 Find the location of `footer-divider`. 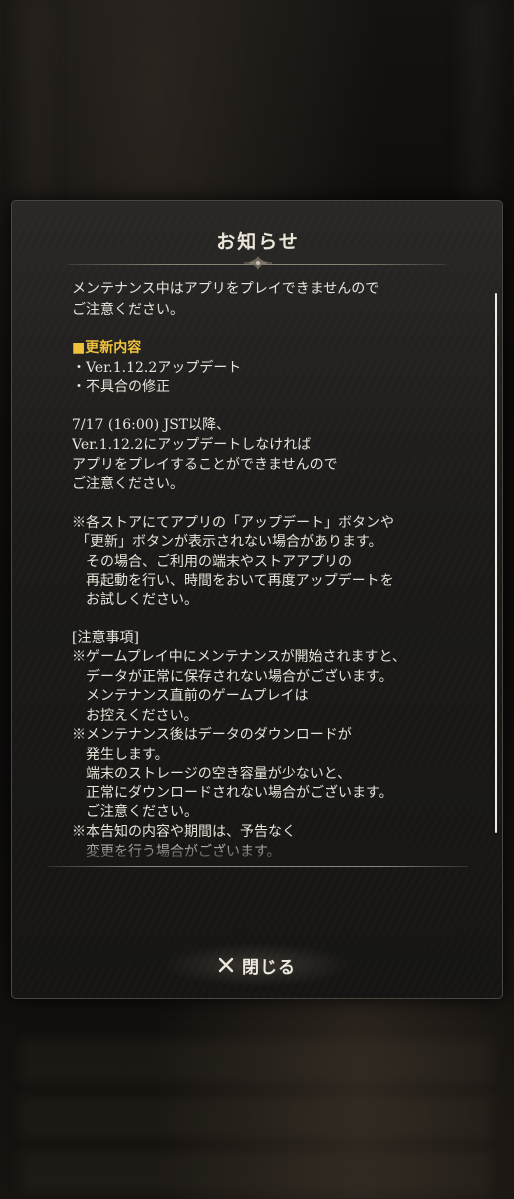

footer-divider is located at coordinates (258, 866).